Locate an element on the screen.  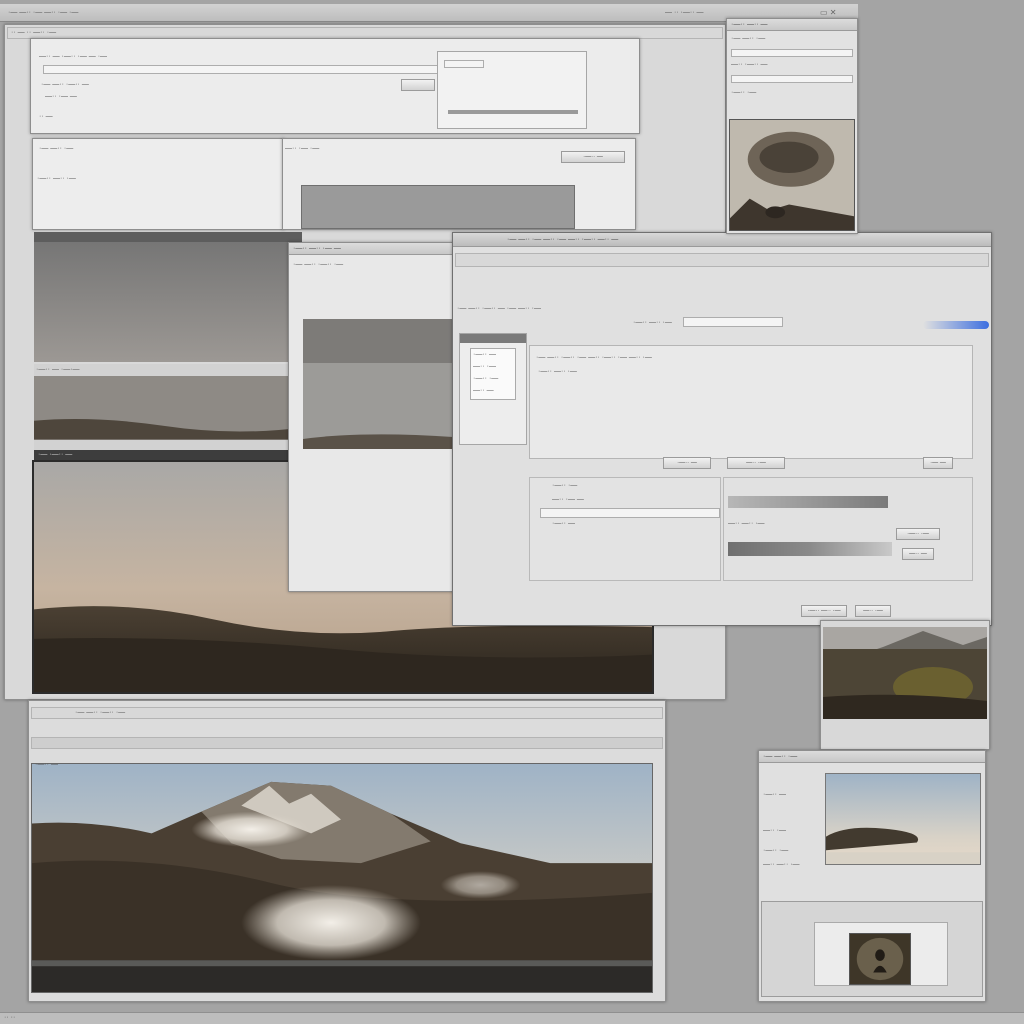
bottom-toolbar-text: ·— —·· ·—·· ·— is located at coordinates (100, 712).